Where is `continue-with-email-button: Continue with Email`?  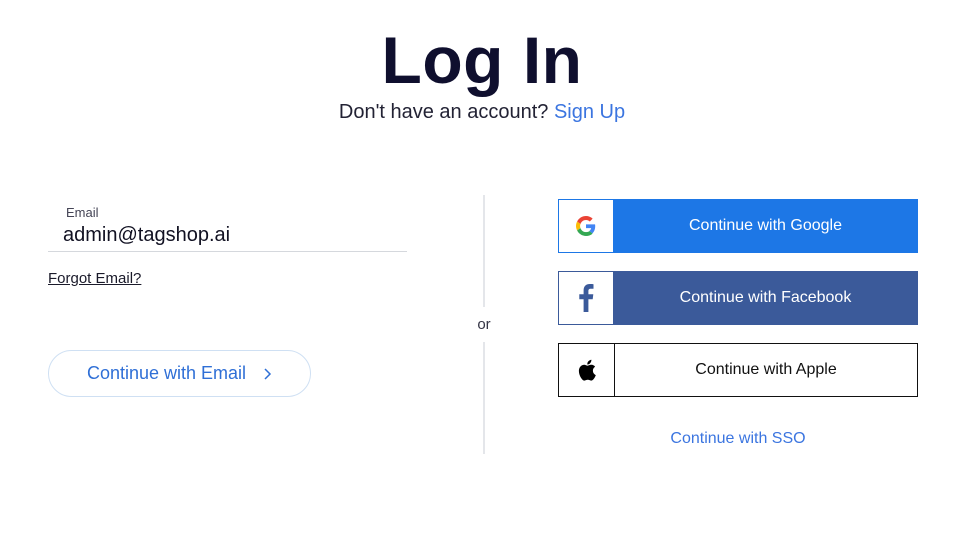 continue-with-email-button: Continue with Email is located at coordinates (179, 373).